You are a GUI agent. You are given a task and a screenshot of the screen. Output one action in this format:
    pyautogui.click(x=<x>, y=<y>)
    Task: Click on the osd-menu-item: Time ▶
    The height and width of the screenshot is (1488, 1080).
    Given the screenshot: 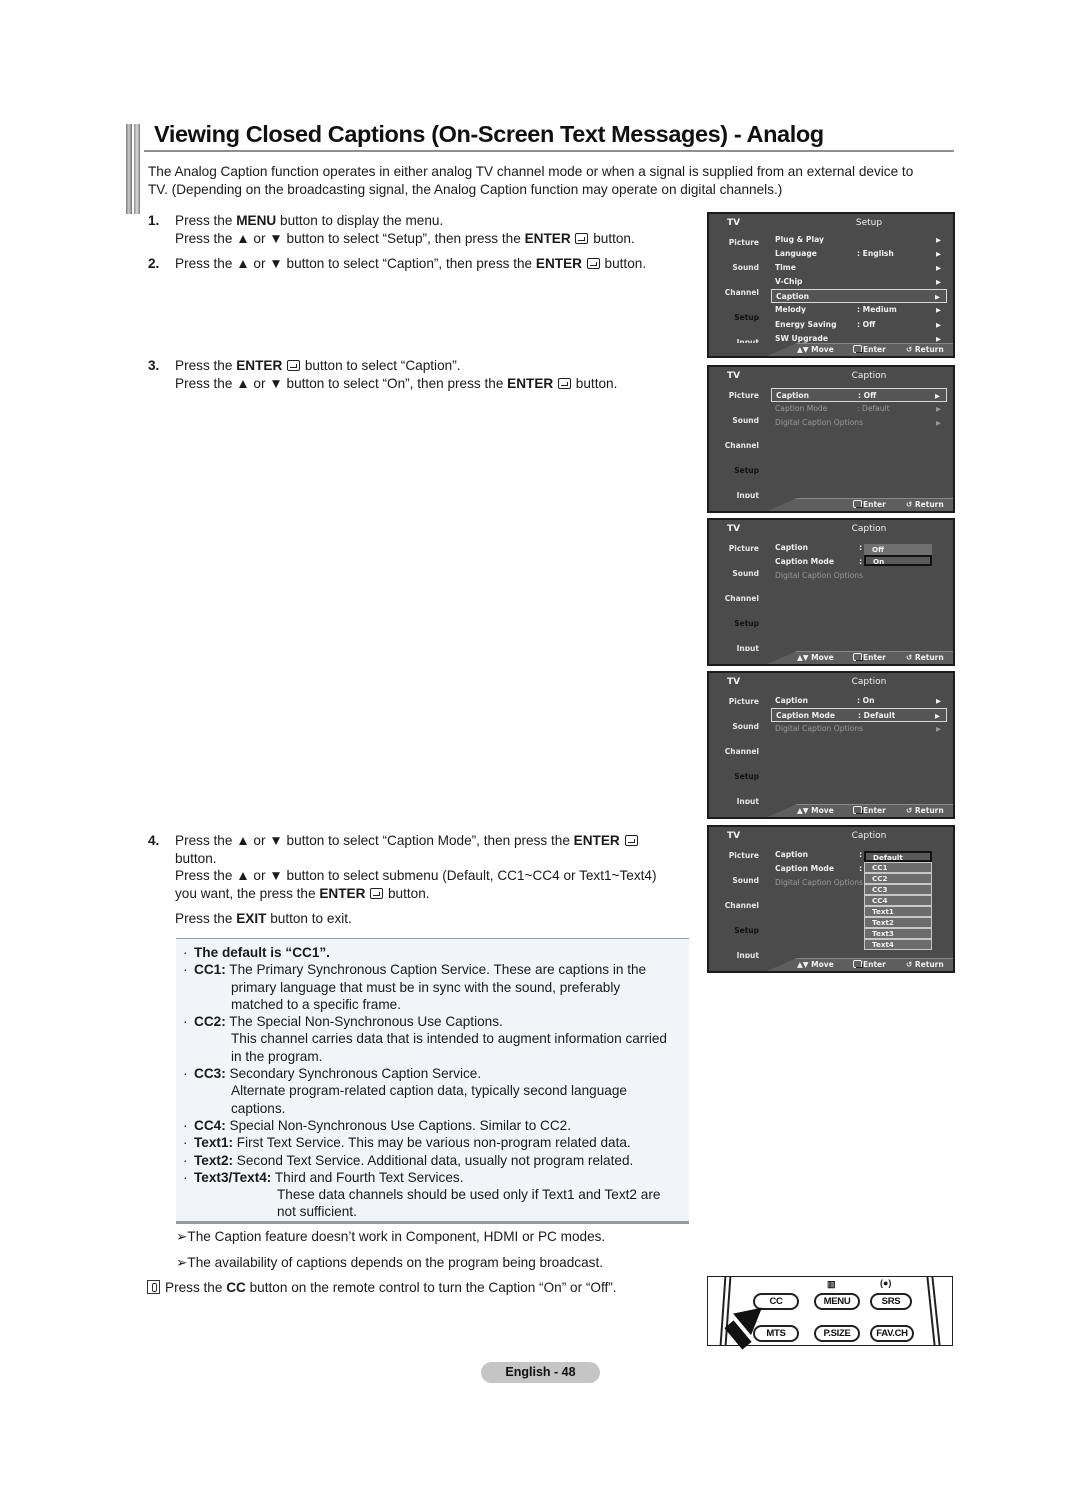 What is the action you would take?
    pyautogui.click(x=859, y=268)
    